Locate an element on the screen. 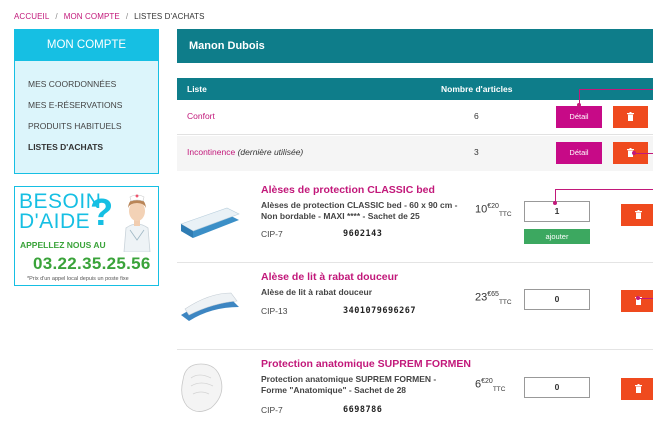  list-article-count: 6 is located at coordinates (476, 116).